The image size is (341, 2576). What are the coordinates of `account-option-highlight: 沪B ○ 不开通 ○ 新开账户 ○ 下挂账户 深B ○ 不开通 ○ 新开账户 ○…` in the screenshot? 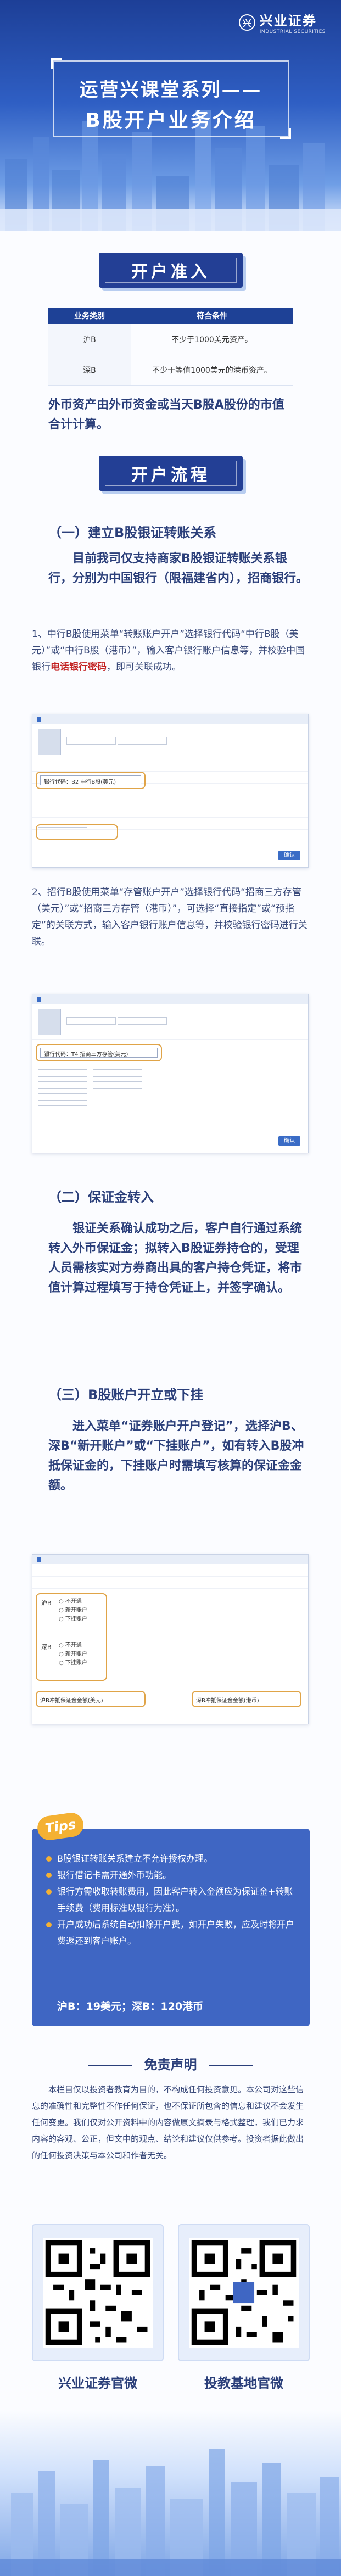 It's located at (71, 1637).